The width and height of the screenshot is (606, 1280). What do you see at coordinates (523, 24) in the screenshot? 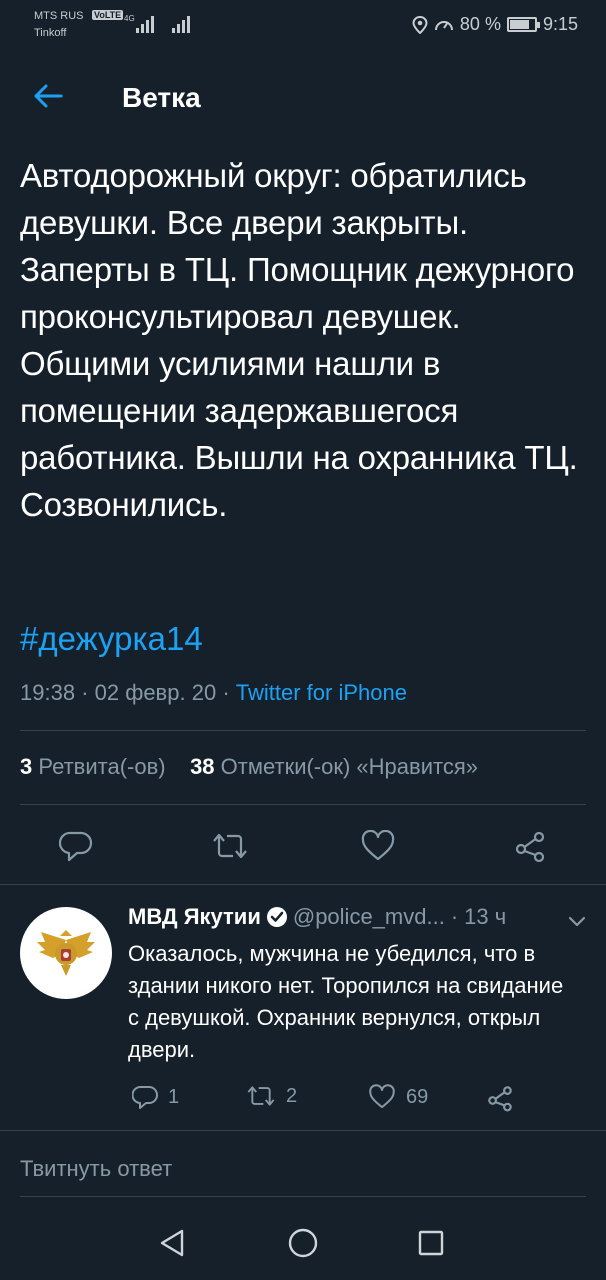
I see `battery-icon` at bounding box center [523, 24].